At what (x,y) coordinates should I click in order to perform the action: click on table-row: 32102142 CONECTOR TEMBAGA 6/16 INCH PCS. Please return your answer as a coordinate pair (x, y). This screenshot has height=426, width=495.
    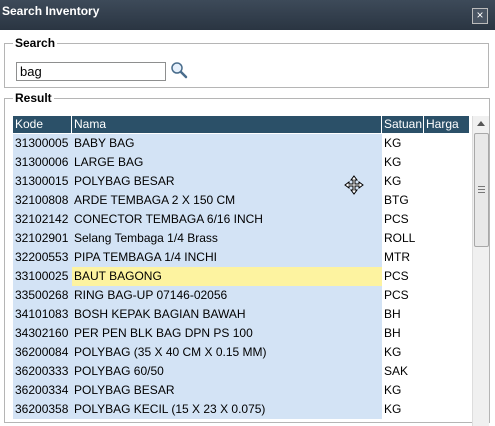
    Looking at the image, I should click on (241, 219).